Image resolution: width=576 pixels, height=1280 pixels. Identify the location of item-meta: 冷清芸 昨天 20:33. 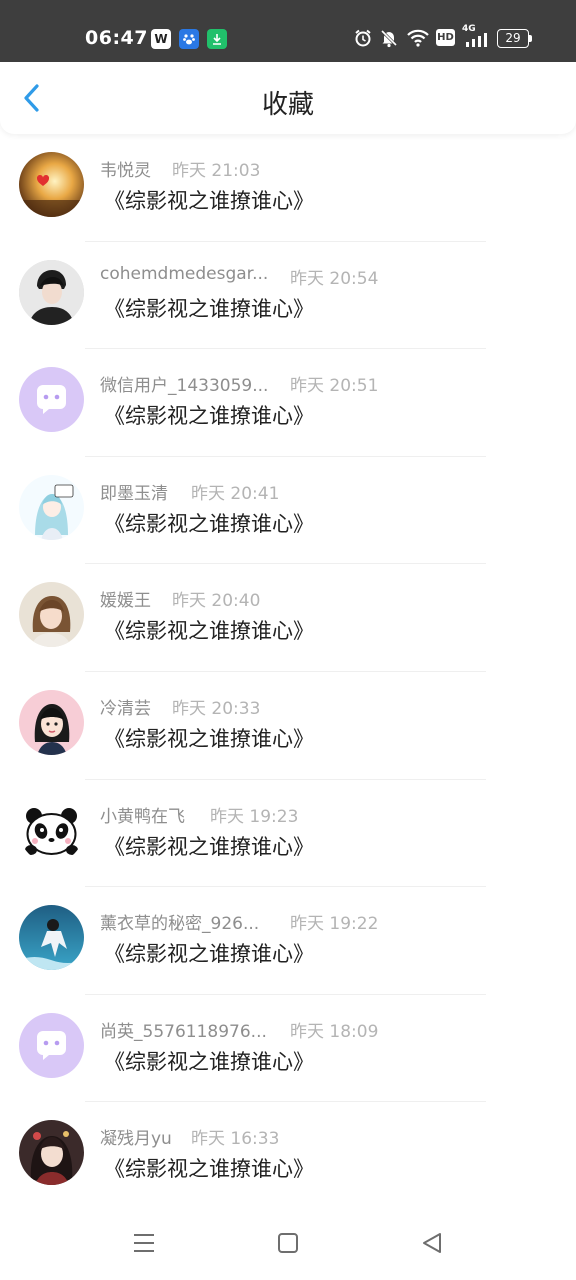
(180, 706).